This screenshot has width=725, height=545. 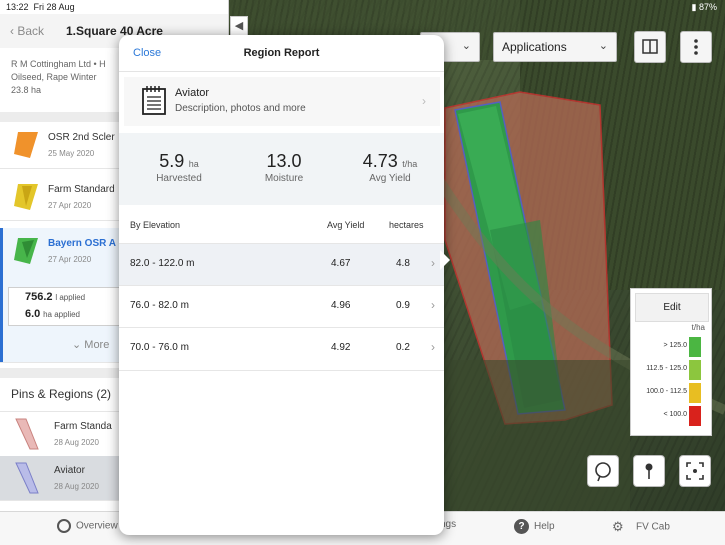 What do you see at coordinates (26, 90) in the screenshot?
I see `field-area: 23.8 ha` at bounding box center [26, 90].